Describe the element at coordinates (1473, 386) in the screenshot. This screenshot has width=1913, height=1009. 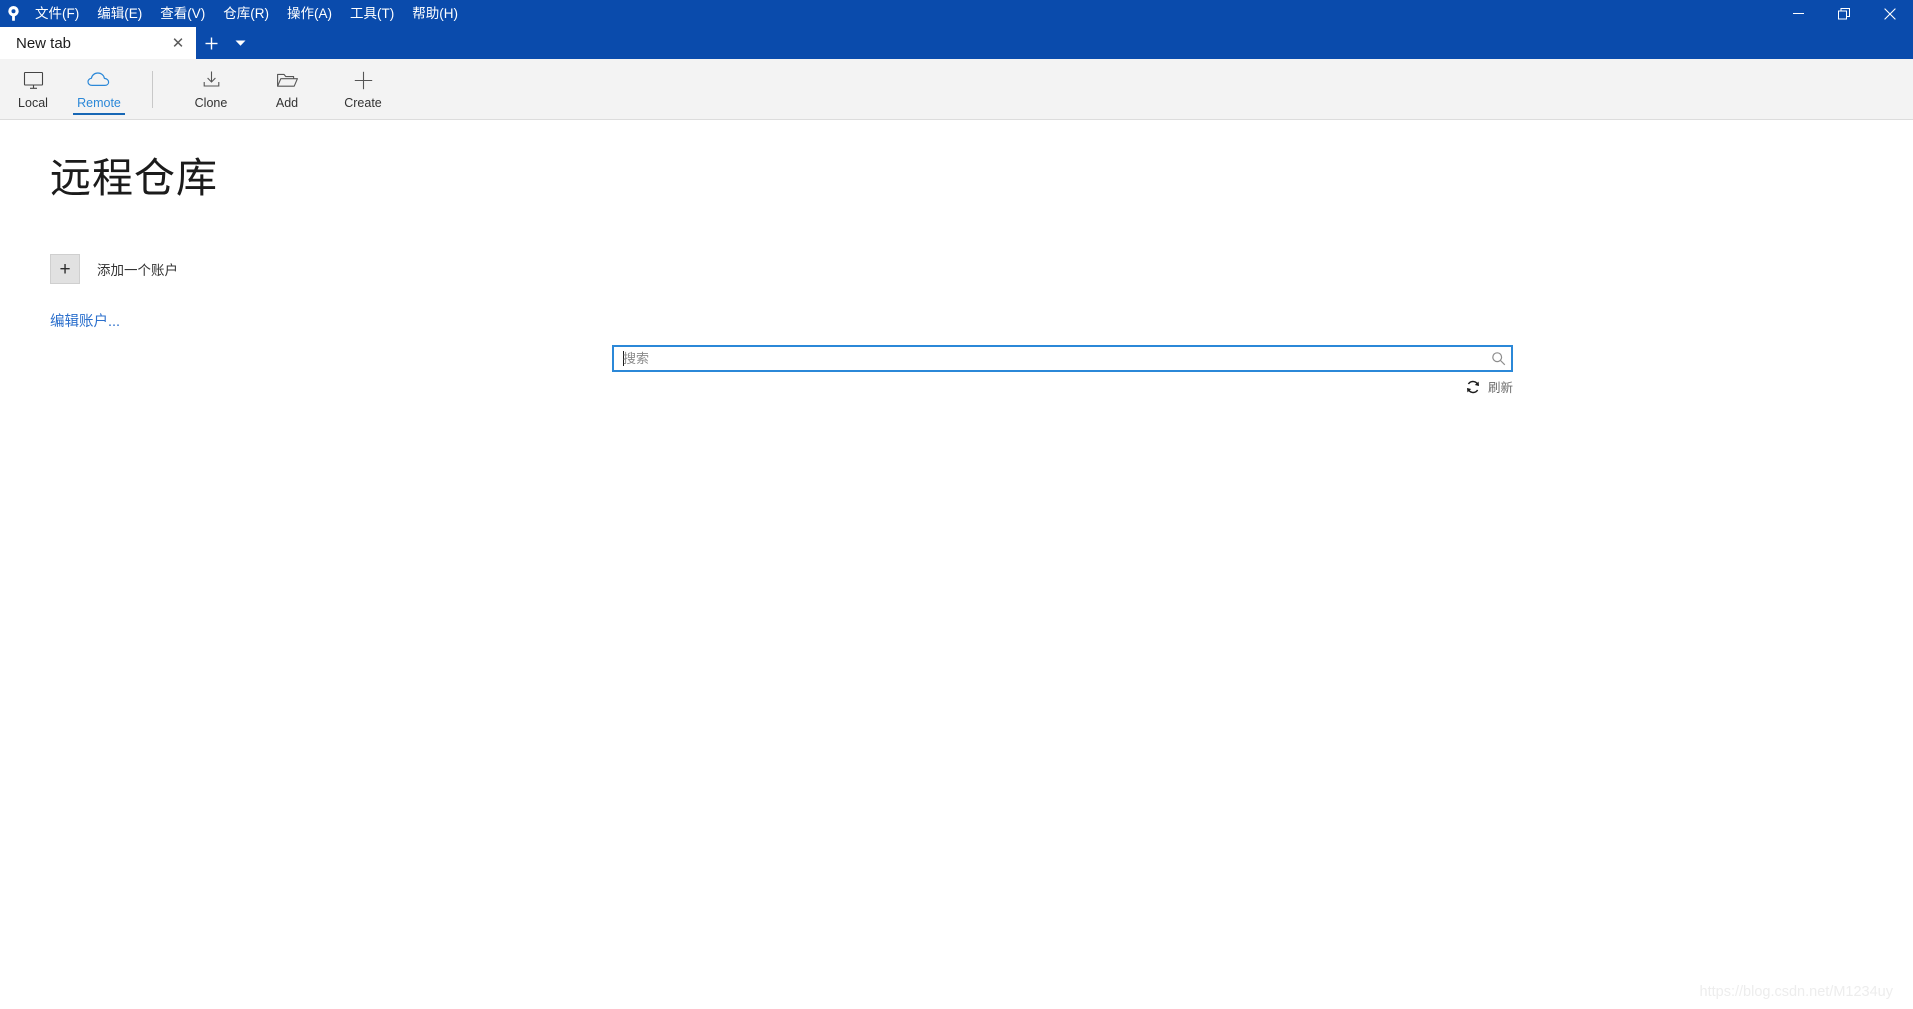
I see `refresh-icon` at that location.